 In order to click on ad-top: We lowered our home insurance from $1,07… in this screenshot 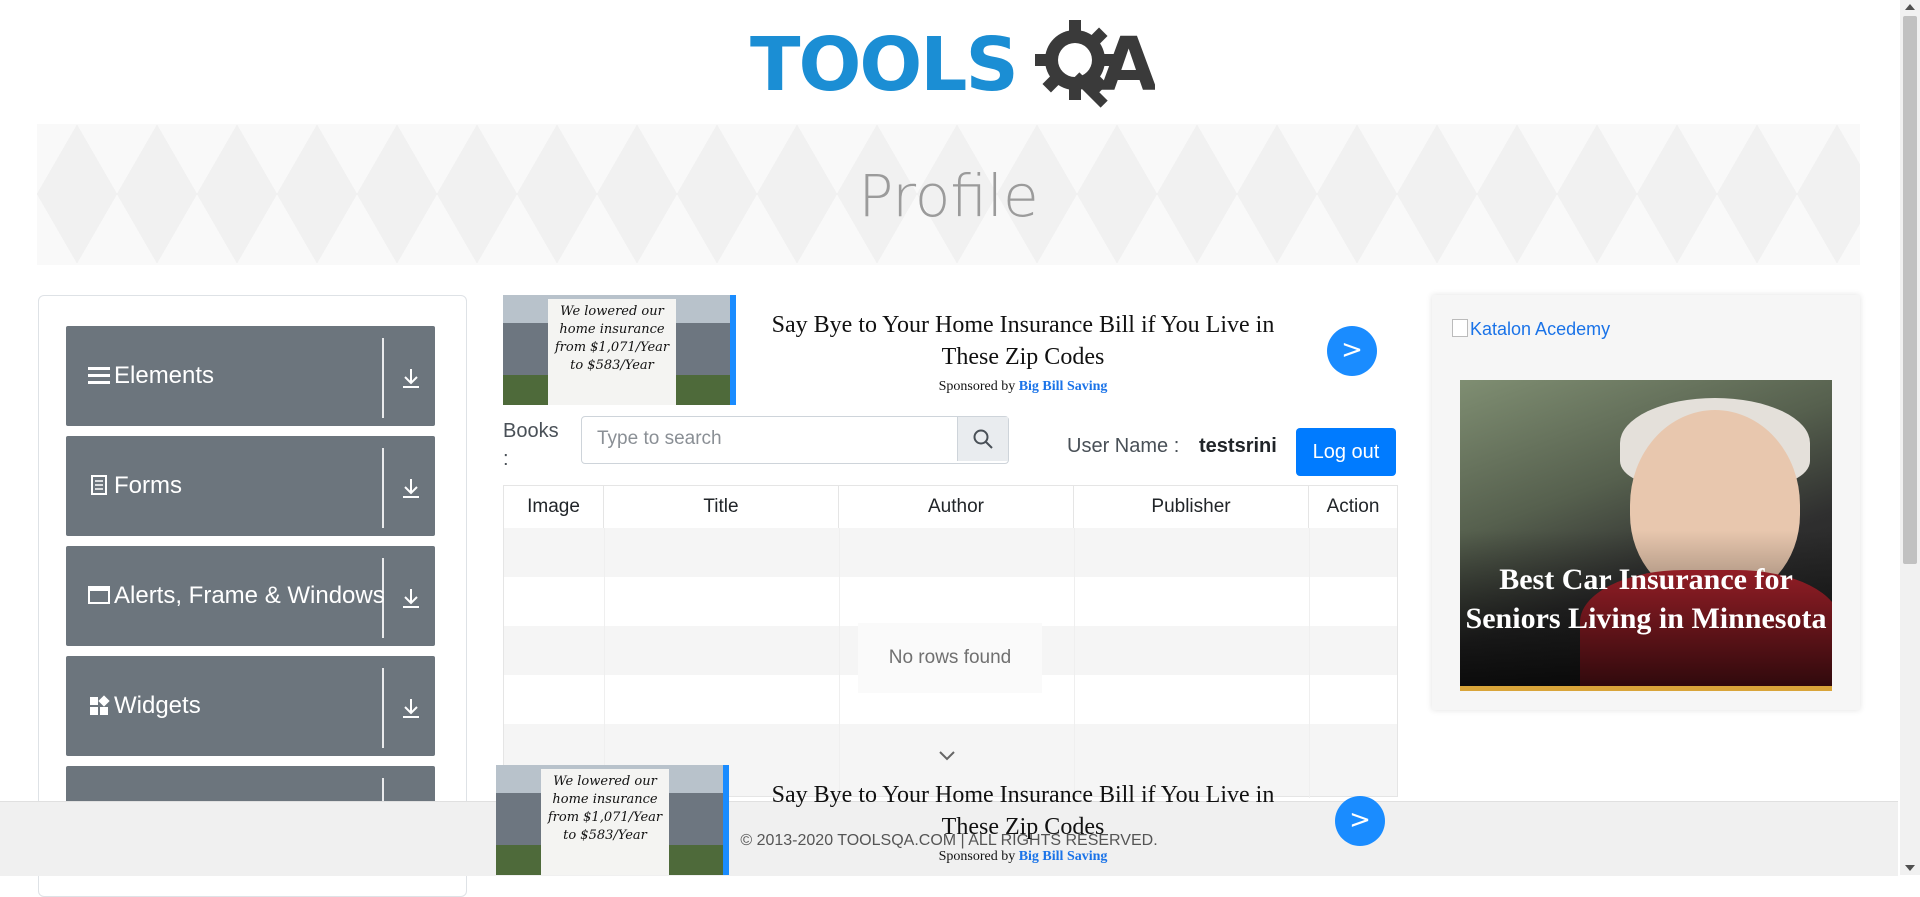, I will do `click(950, 350)`.